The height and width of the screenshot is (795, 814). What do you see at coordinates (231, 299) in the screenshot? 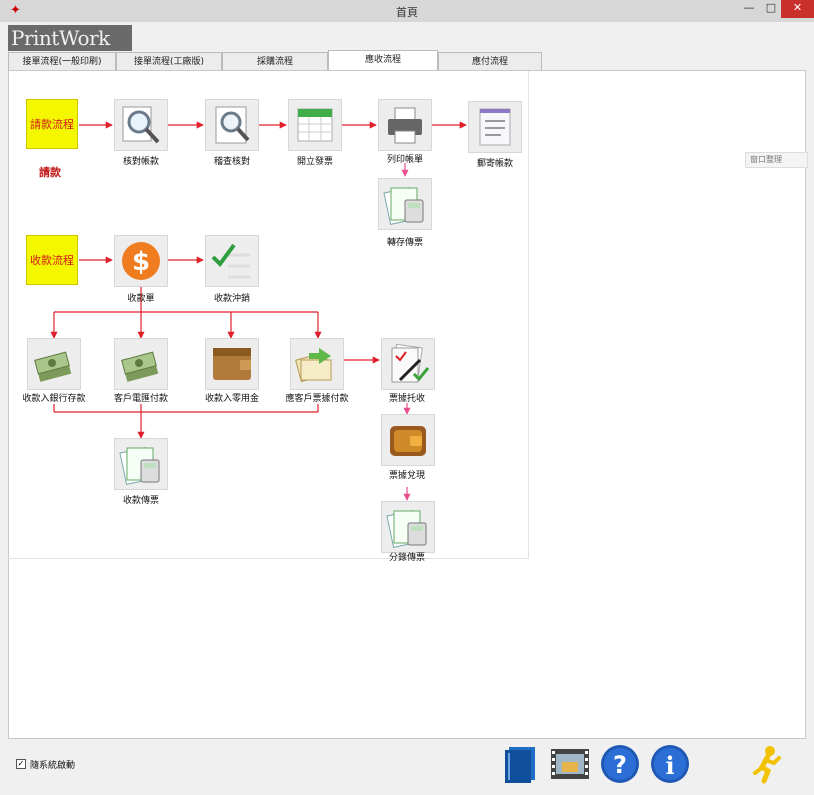
I see `offset-collect-label: 收款沖銷` at bounding box center [231, 299].